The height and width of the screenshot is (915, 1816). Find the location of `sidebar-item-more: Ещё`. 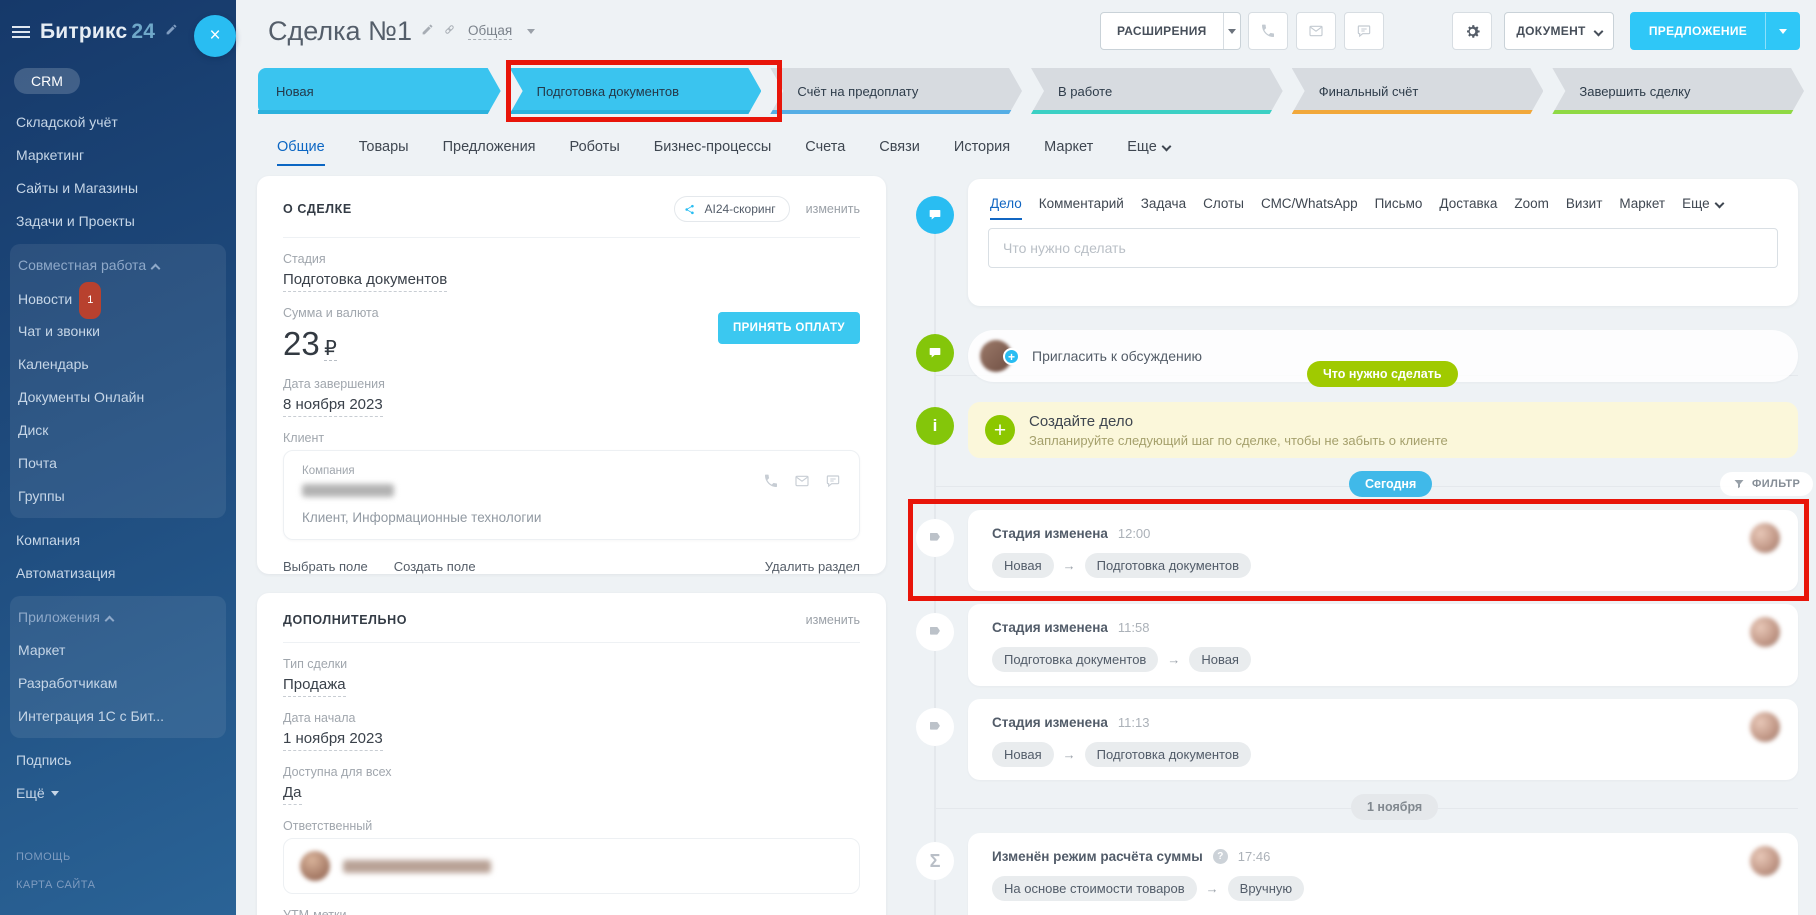

sidebar-item-more: Ещё is located at coordinates (118, 793).